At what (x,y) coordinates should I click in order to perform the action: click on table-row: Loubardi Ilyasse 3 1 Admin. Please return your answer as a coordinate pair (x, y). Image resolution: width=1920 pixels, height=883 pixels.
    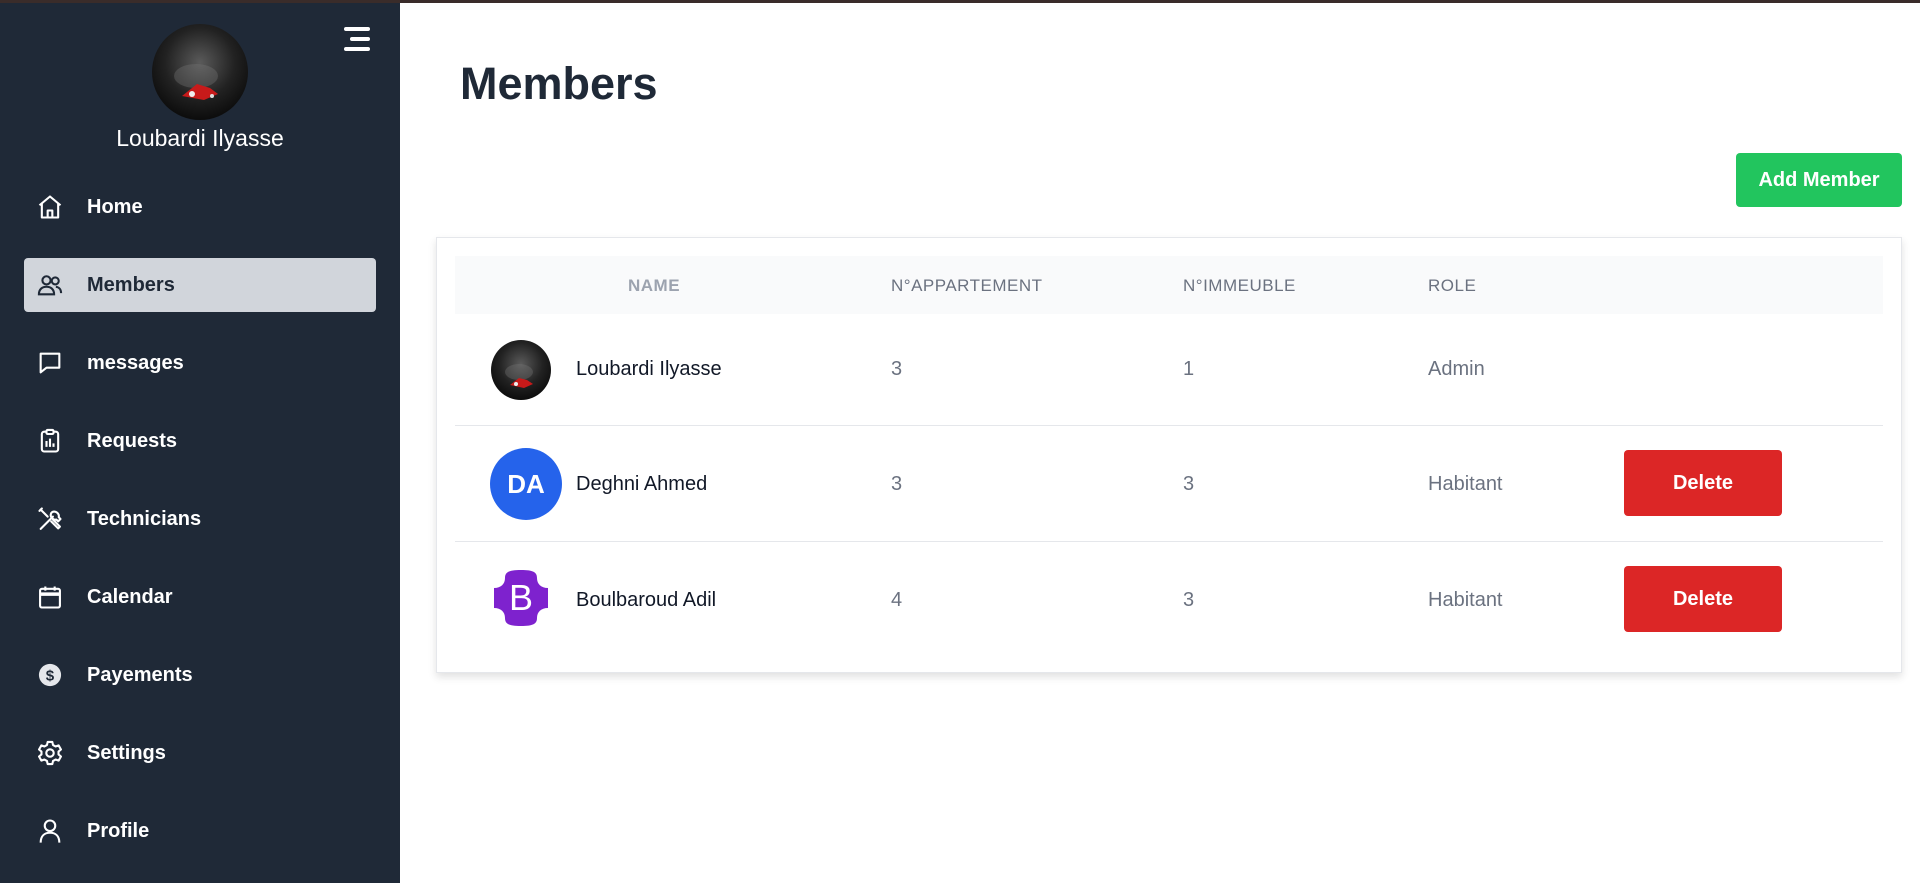
    Looking at the image, I should click on (1169, 370).